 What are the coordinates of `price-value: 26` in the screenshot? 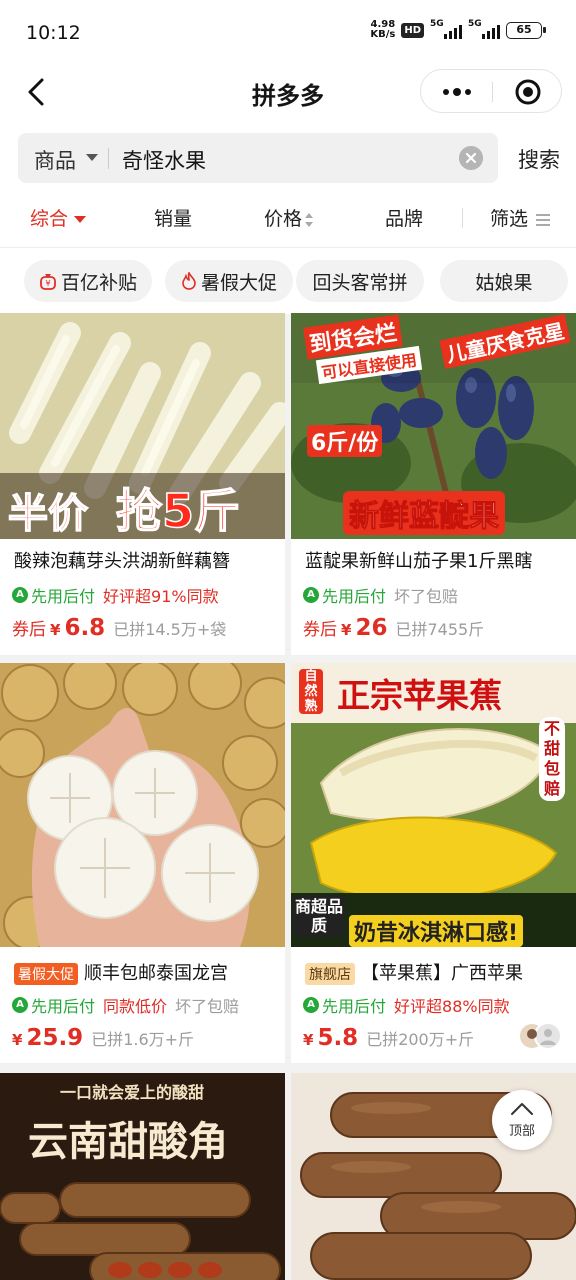 It's located at (371, 628).